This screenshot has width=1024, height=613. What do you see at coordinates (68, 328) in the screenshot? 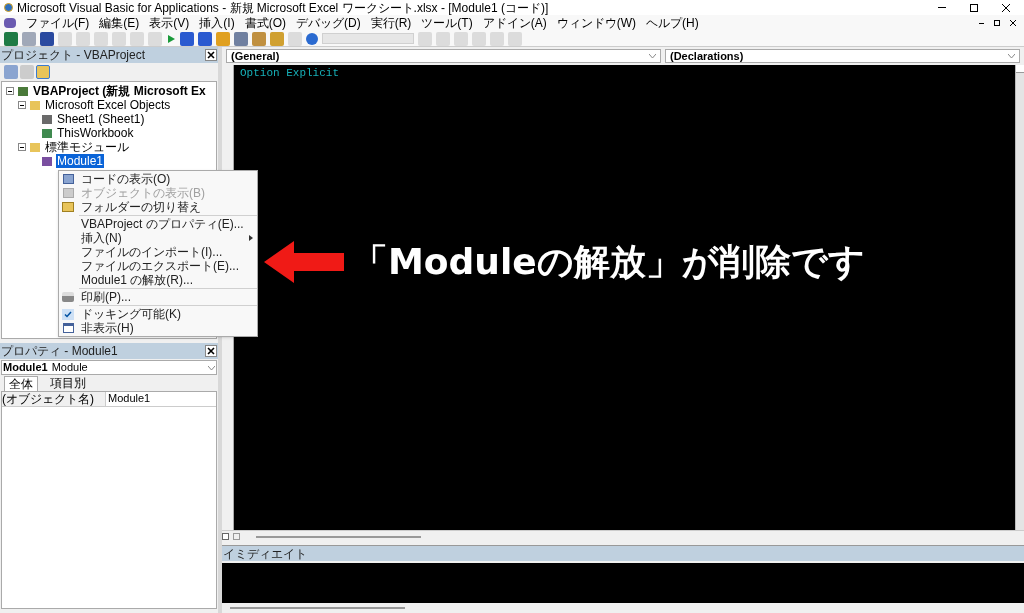
I see `window-icon` at bounding box center [68, 328].